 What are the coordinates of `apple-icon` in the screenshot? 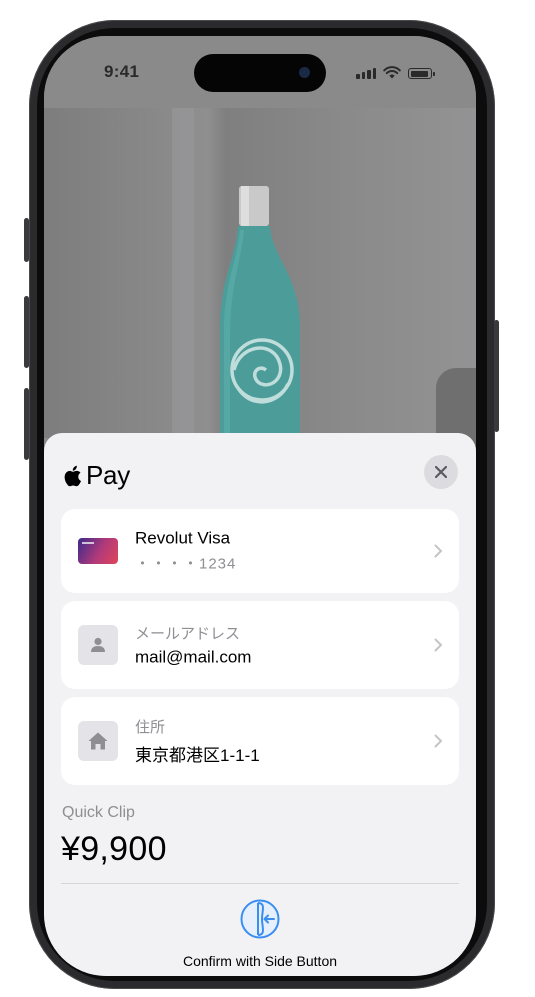 It's located at (72, 475).